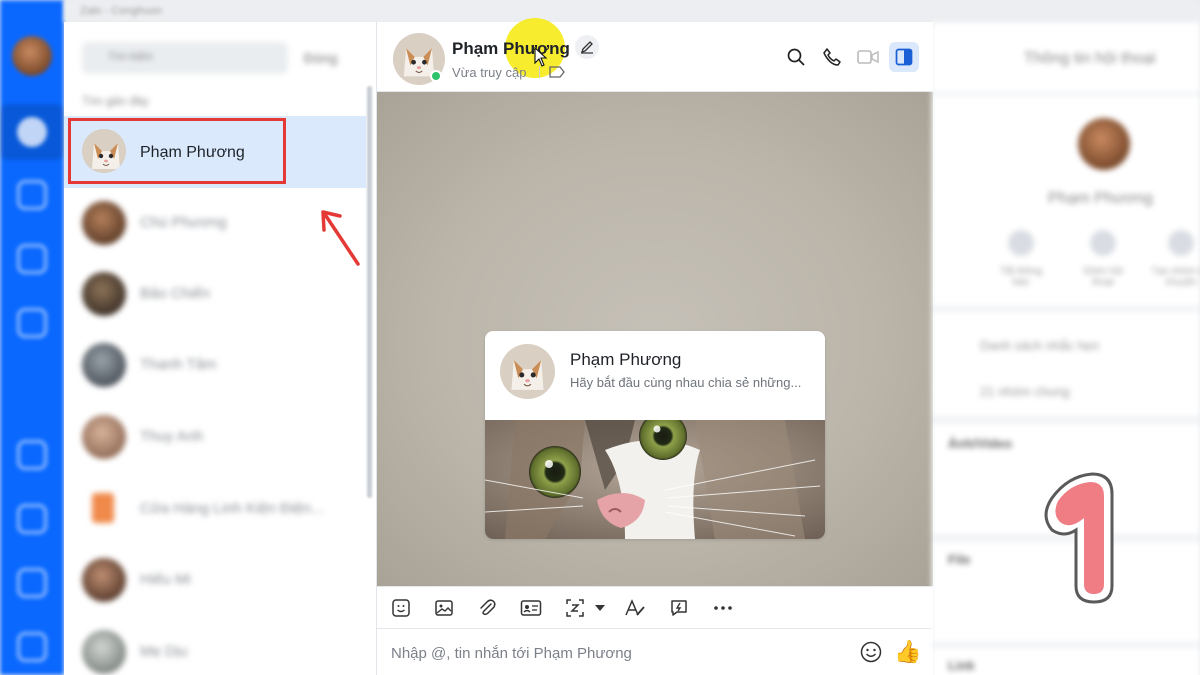 The height and width of the screenshot is (675, 1200). What do you see at coordinates (679, 608) in the screenshot?
I see `quick-message-icon` at bounding box center [679, 608].